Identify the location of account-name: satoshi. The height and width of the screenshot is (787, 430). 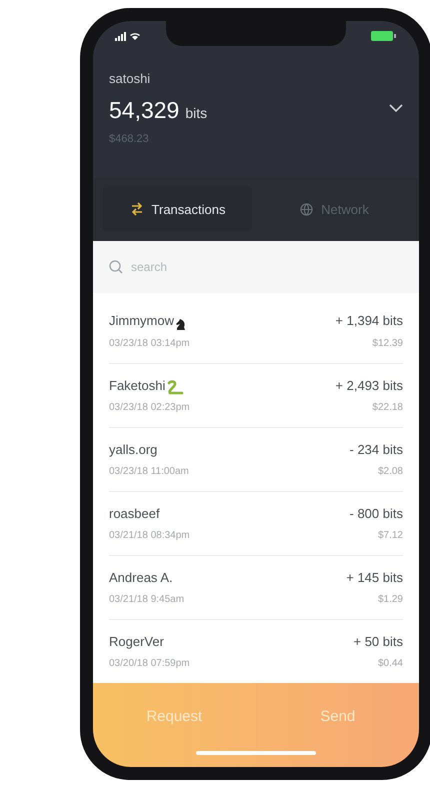
(130, 79).